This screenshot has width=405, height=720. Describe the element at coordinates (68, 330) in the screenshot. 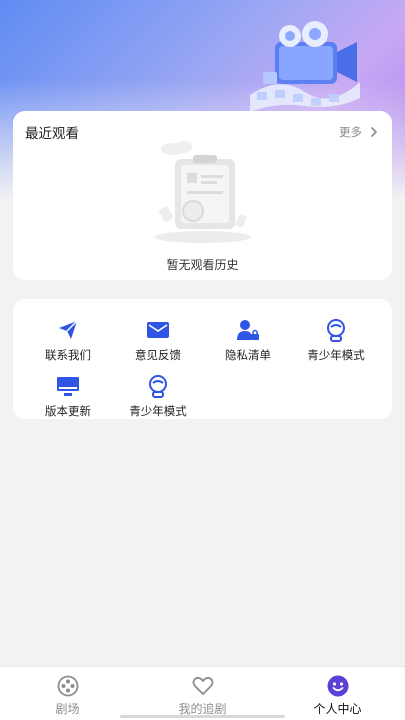

I see `send-icon` at that location.